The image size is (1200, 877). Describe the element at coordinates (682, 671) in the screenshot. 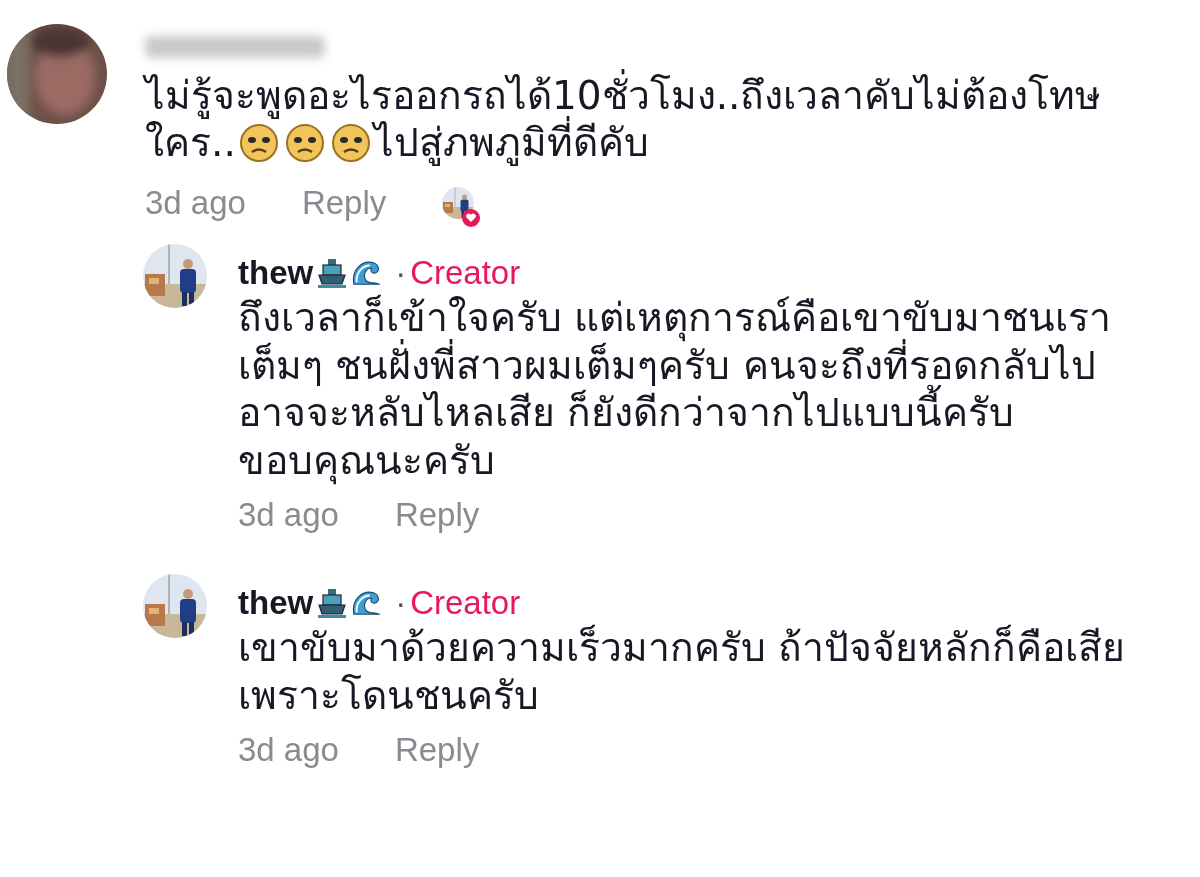

I see `reply-text: เขาขับมาด้วยความเร็วมากครับ ถ้าปัจจัยหลักก็คือเสีย เพราะโดนชนครับ` at that location.